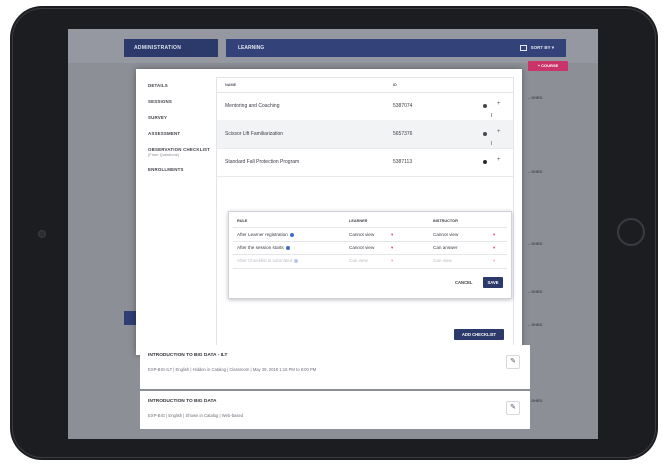 This screenshot has height=466, width=668. I want to click on row-name: Standard Fall Protection Program, so click(262, 162).